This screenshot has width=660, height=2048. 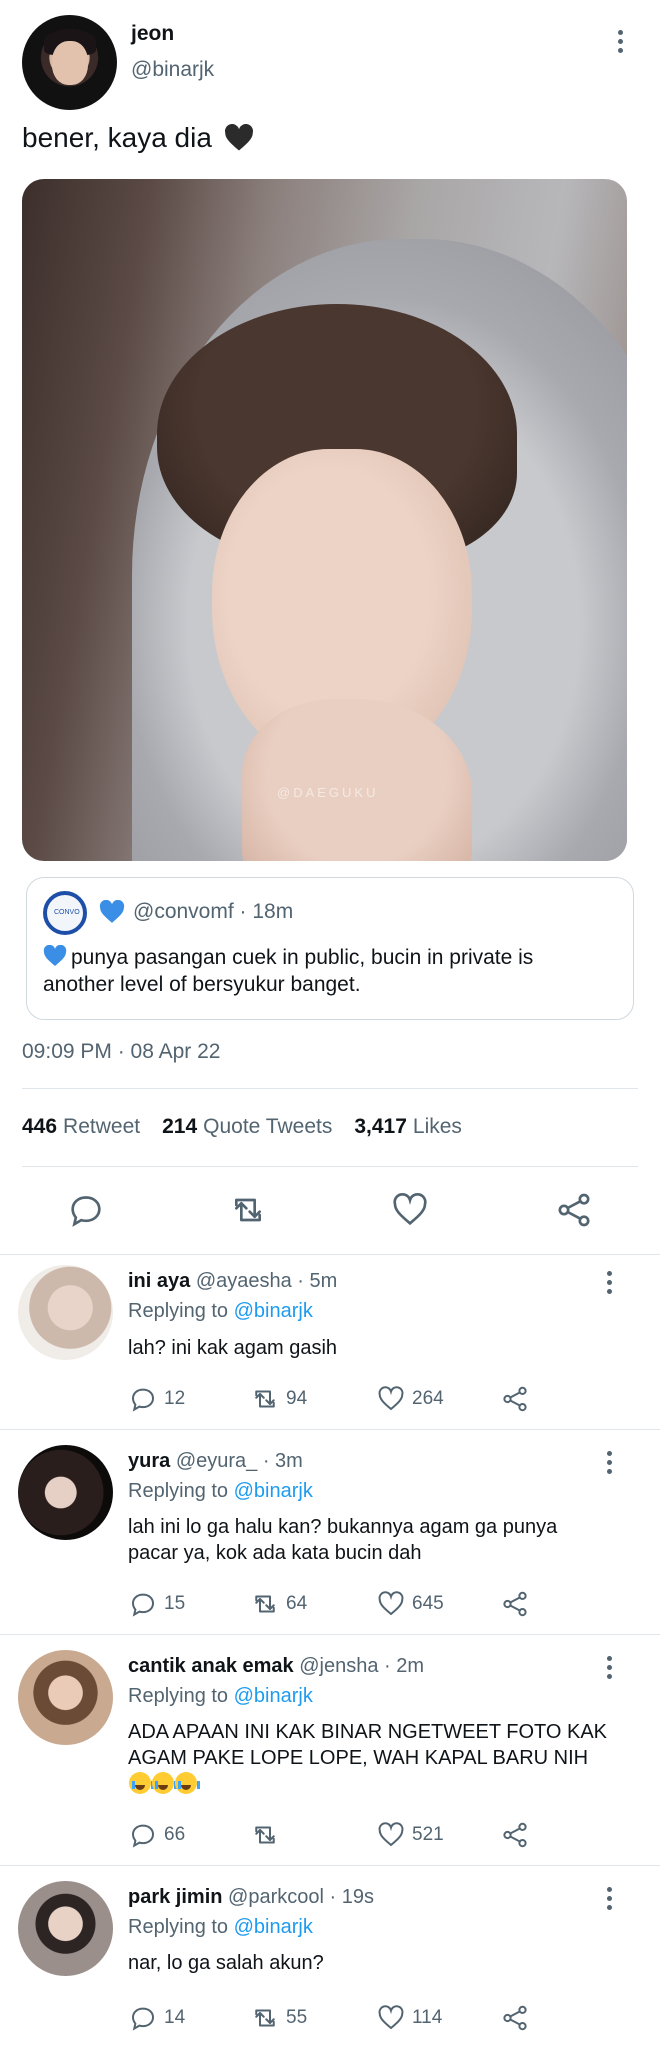 I want to click on reply-like-button: 114, so click(x=409, y=2018).